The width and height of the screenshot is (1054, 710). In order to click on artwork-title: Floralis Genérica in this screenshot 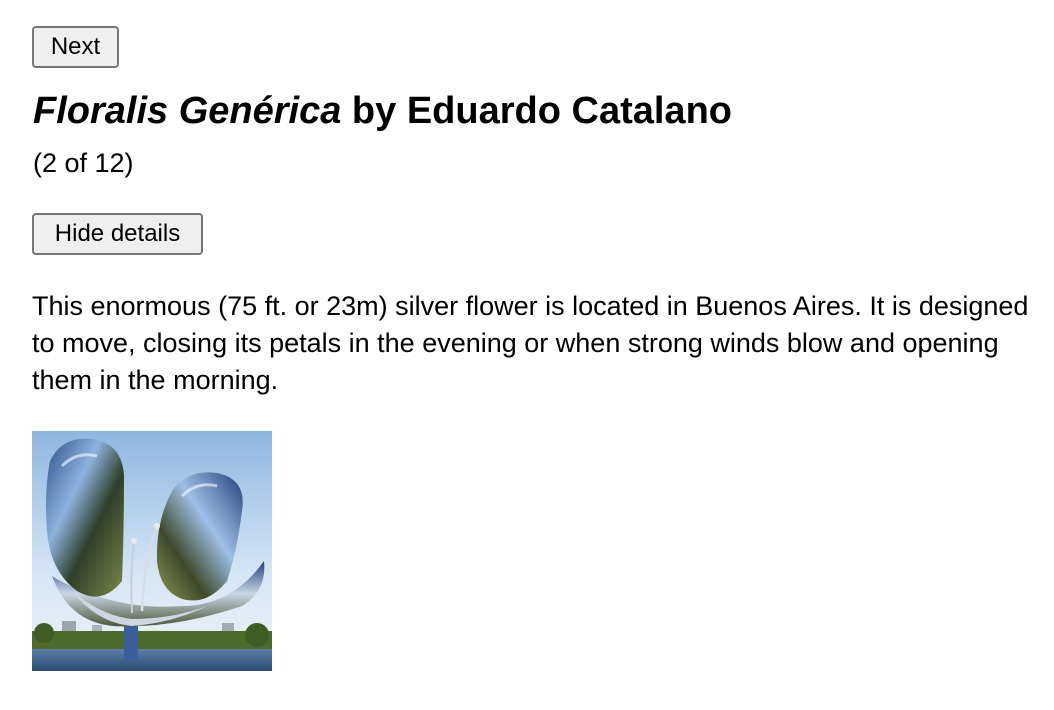, I will do `click(187, 111)`.